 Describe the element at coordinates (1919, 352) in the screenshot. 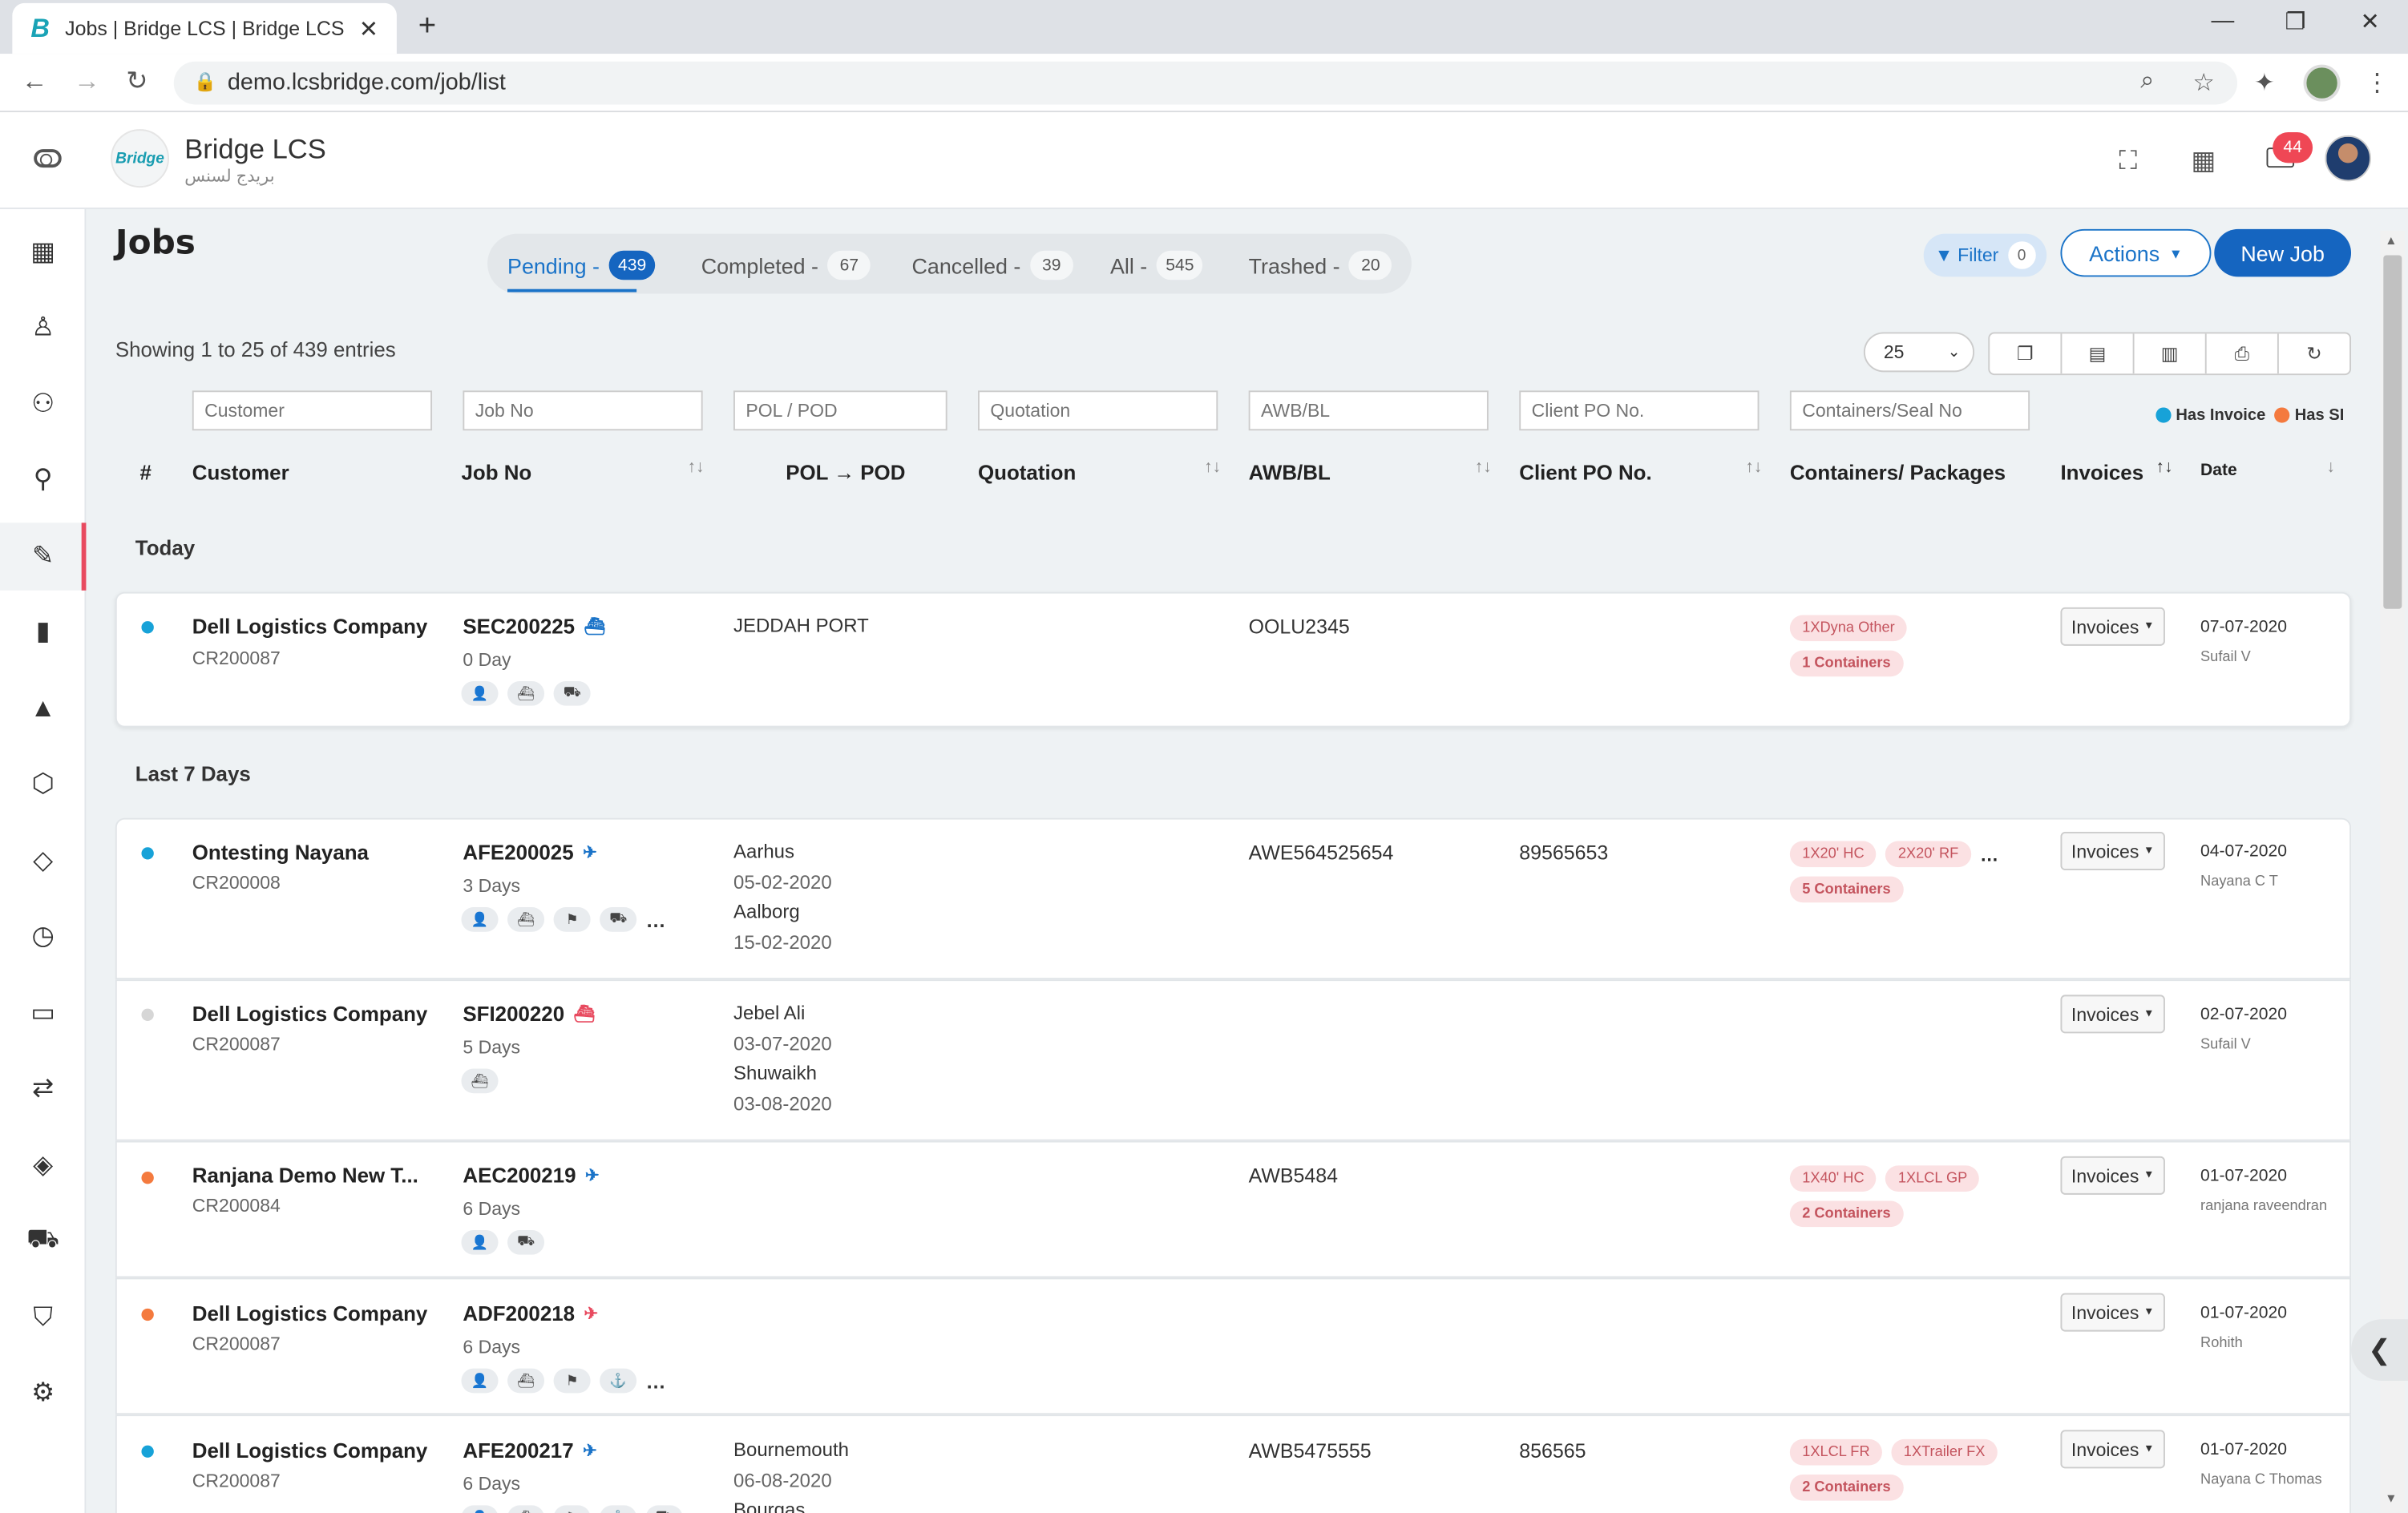

I see `page-size-select: 25 ⌄` at that location.